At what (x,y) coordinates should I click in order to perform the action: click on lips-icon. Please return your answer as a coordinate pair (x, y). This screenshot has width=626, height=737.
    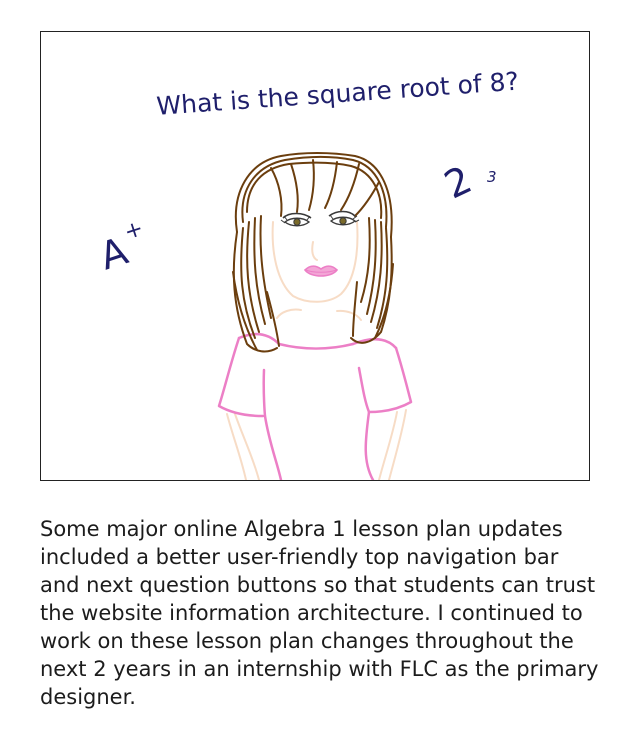
    Looking at the image, I should click on (321, 271).